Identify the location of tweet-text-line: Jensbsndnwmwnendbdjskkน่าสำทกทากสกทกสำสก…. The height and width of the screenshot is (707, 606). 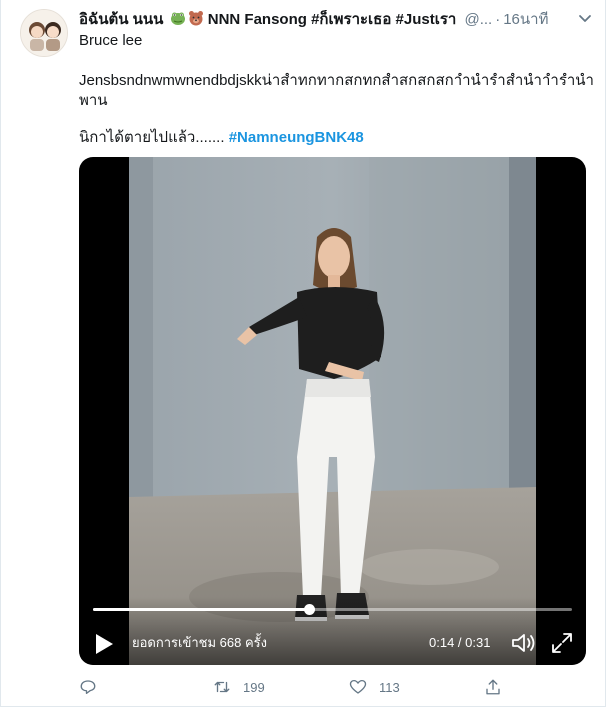
(336, 80).